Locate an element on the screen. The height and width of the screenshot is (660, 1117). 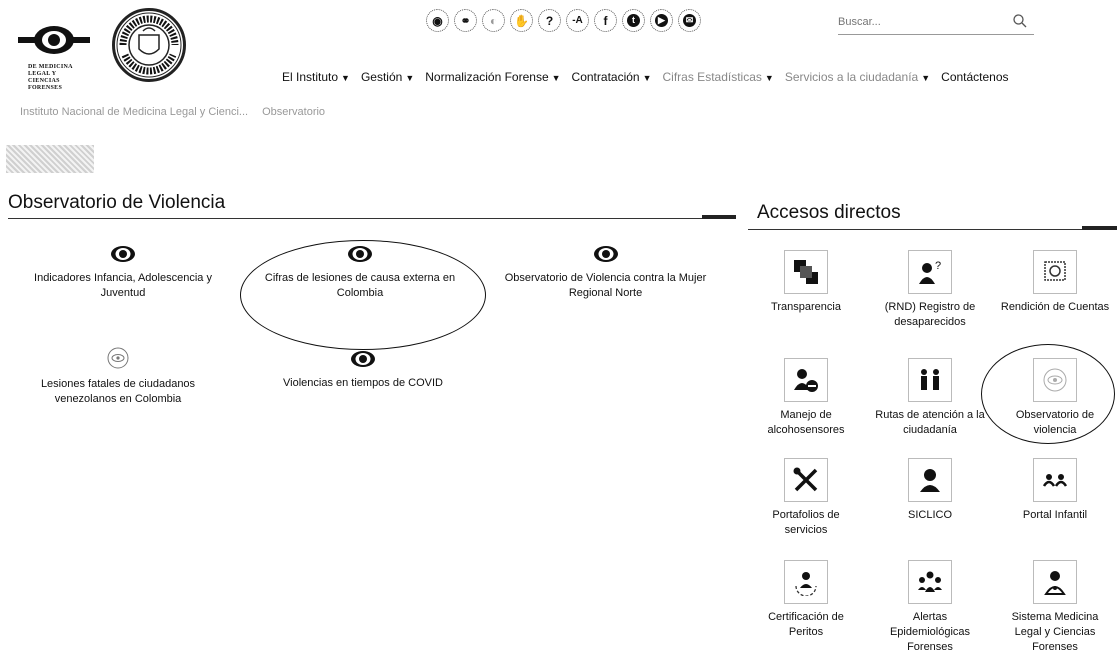
acceso-rutas-atencion: Rutas de atención a la ciudadanía is located at coordinates (930, 398).